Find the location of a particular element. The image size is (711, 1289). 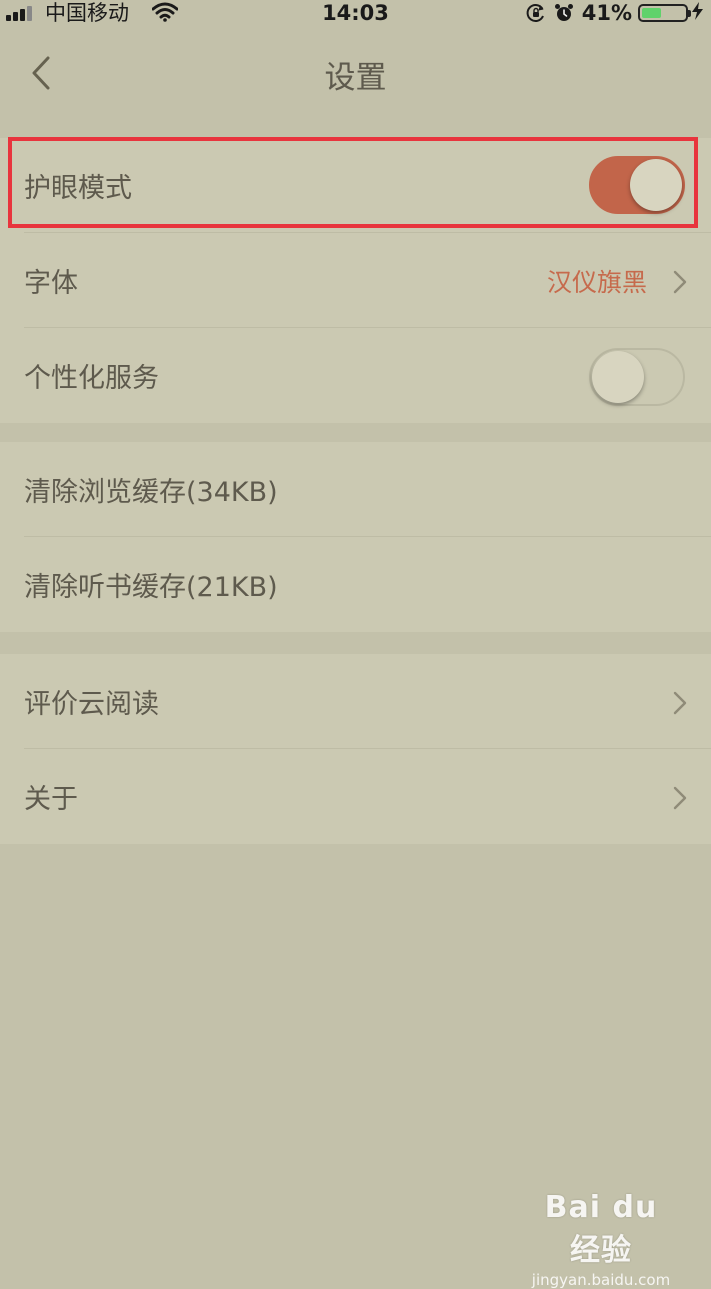

rotation-lock-icon is located at coordinates (536, 13).